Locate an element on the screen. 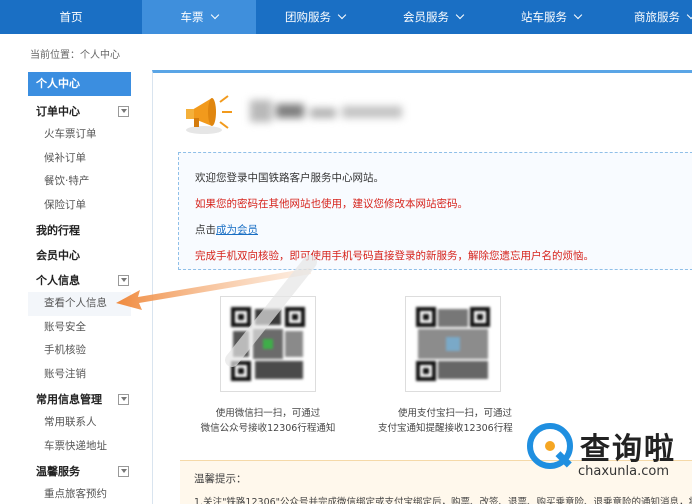 The width and height of the screenshot is (692, 504). sidebar-group-personal-info: 个人信息 is located at coordinates (79, 280).